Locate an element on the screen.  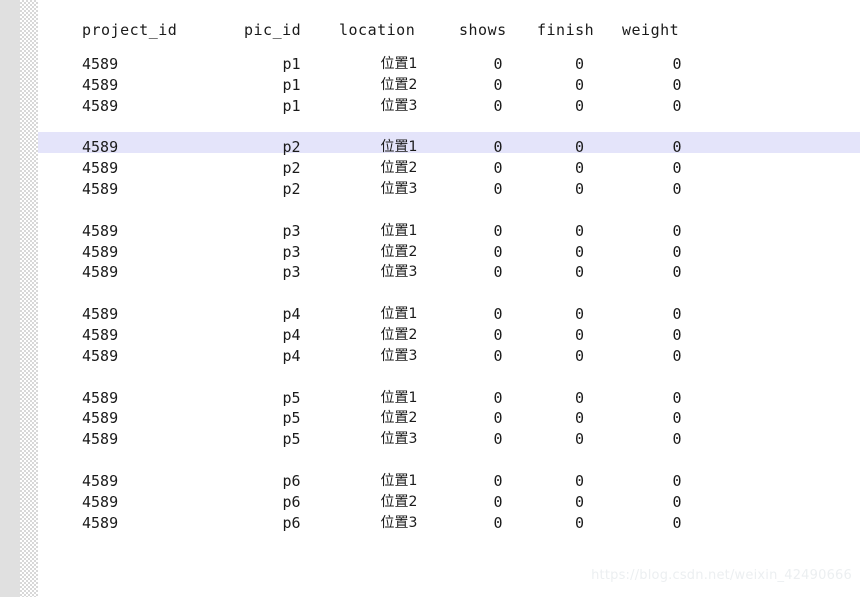
column-header-location: location is located at coordinates (399, 37).